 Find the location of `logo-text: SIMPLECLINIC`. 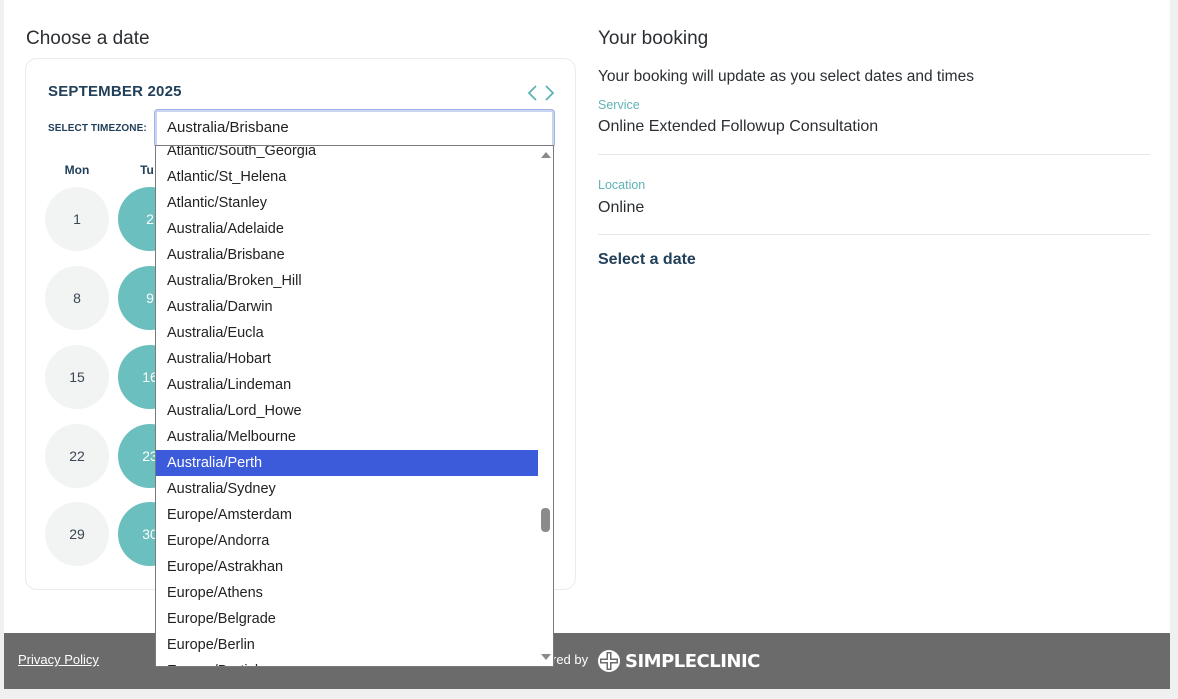

logo-text: SIMPLECLINIC is located at coordinates (692, 661).